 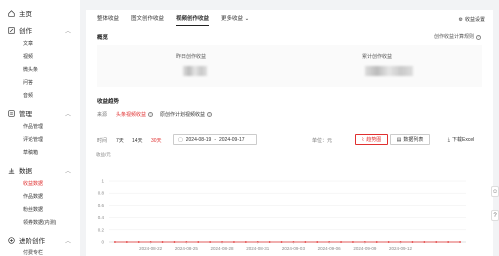 What do you see at coordinates (25, 14) in the screenshot?
I see `nav-home-label: 主页` at bounding box center [25, 14].